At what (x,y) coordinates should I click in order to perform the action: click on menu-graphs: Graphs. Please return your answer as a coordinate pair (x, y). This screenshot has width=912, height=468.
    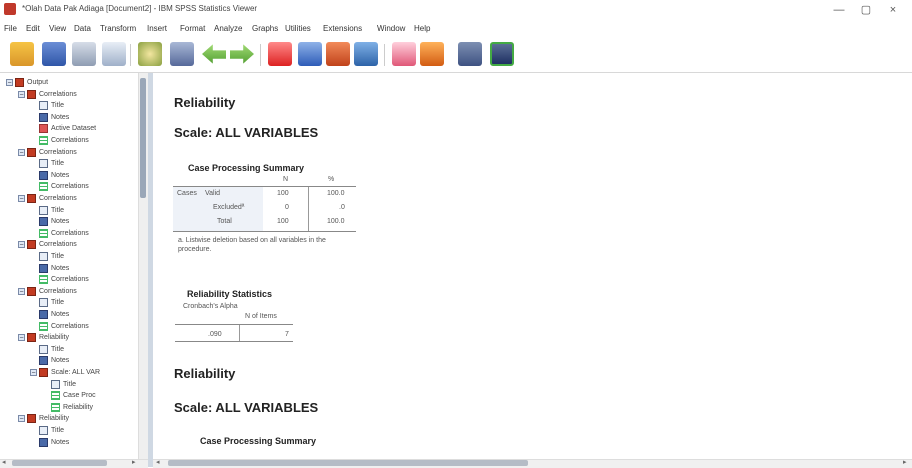
    Looking at the image, I should click on (265, 28).